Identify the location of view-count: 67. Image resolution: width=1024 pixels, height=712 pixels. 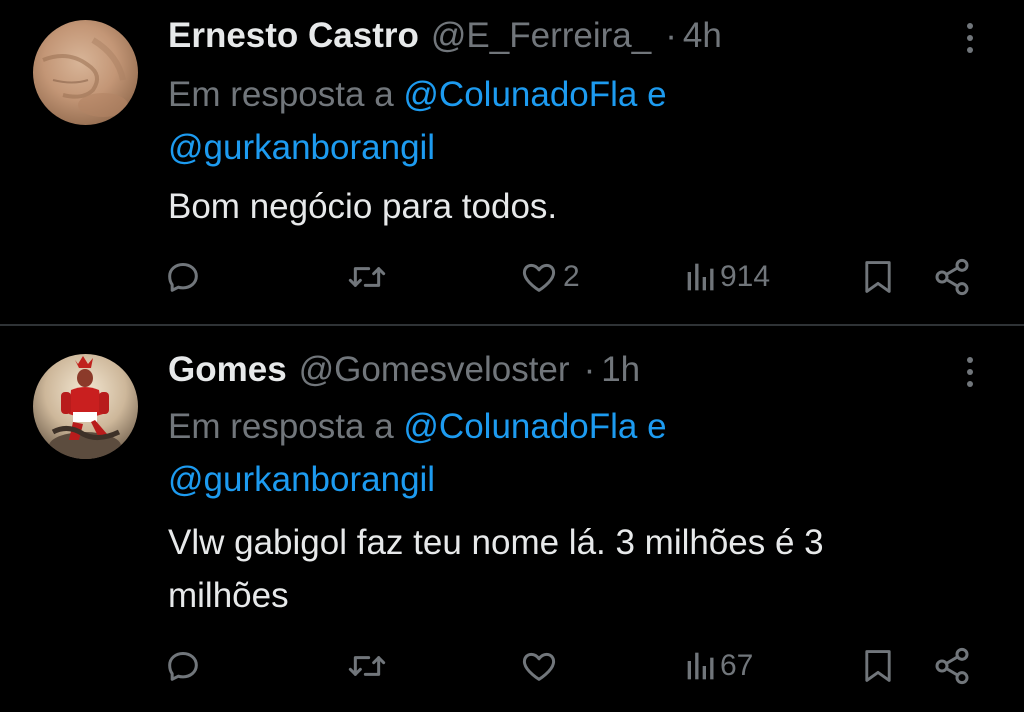
(737, 665).